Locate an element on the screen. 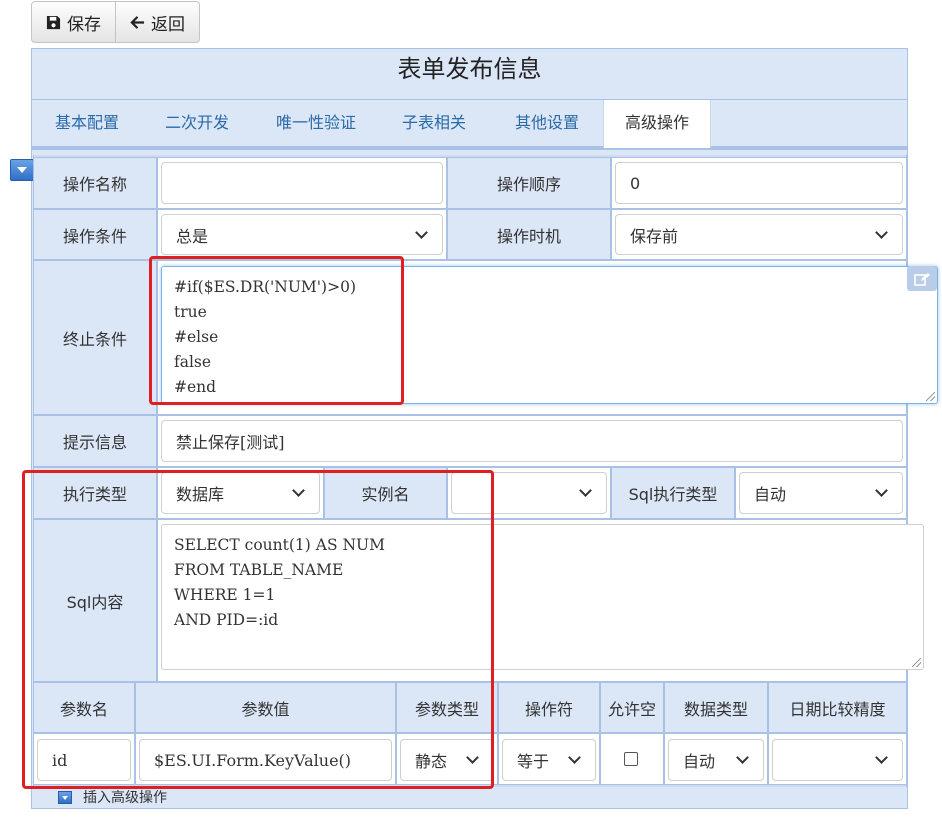 This screenshot has height=818, width=942. op-name-input is located at coordinates (302, 183).